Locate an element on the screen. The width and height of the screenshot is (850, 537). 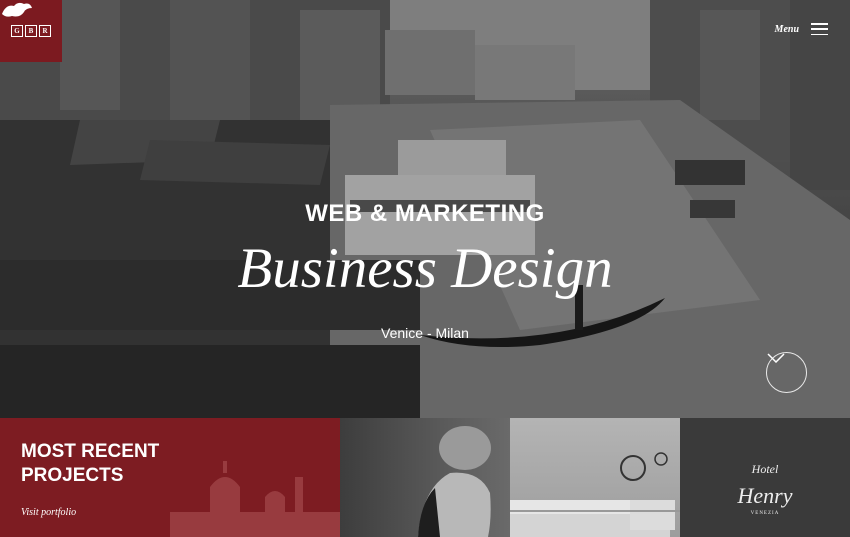
site-logo: G B R is located at coordinates (31, 31).